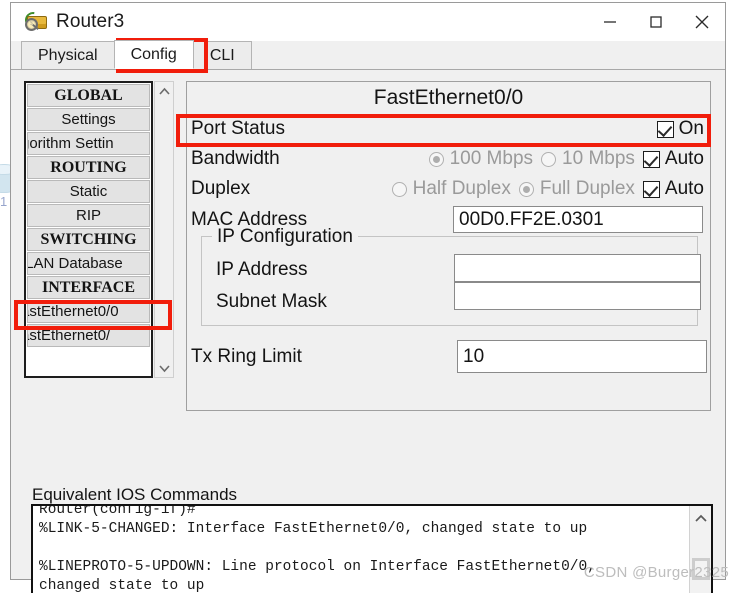  I want to click on tab-config: Config, so click(153, 54).